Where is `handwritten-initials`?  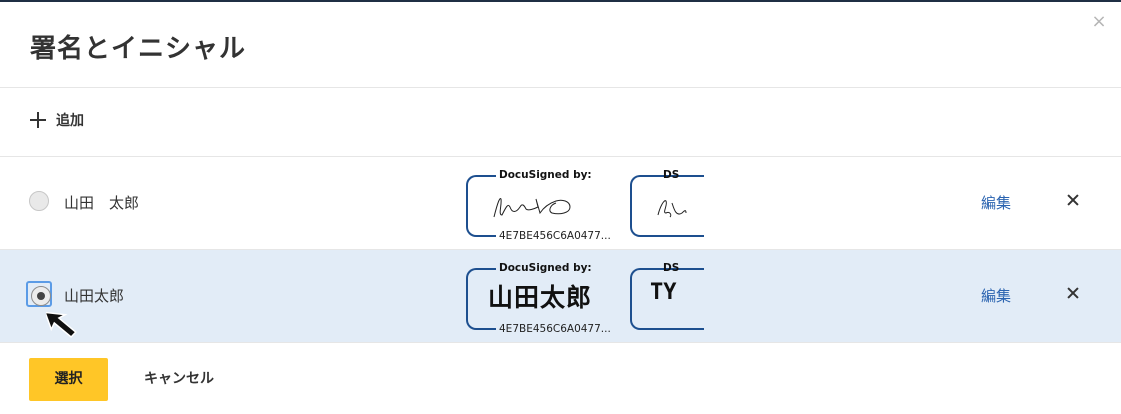 handwritten-initials is located at coordinates (672, 209).